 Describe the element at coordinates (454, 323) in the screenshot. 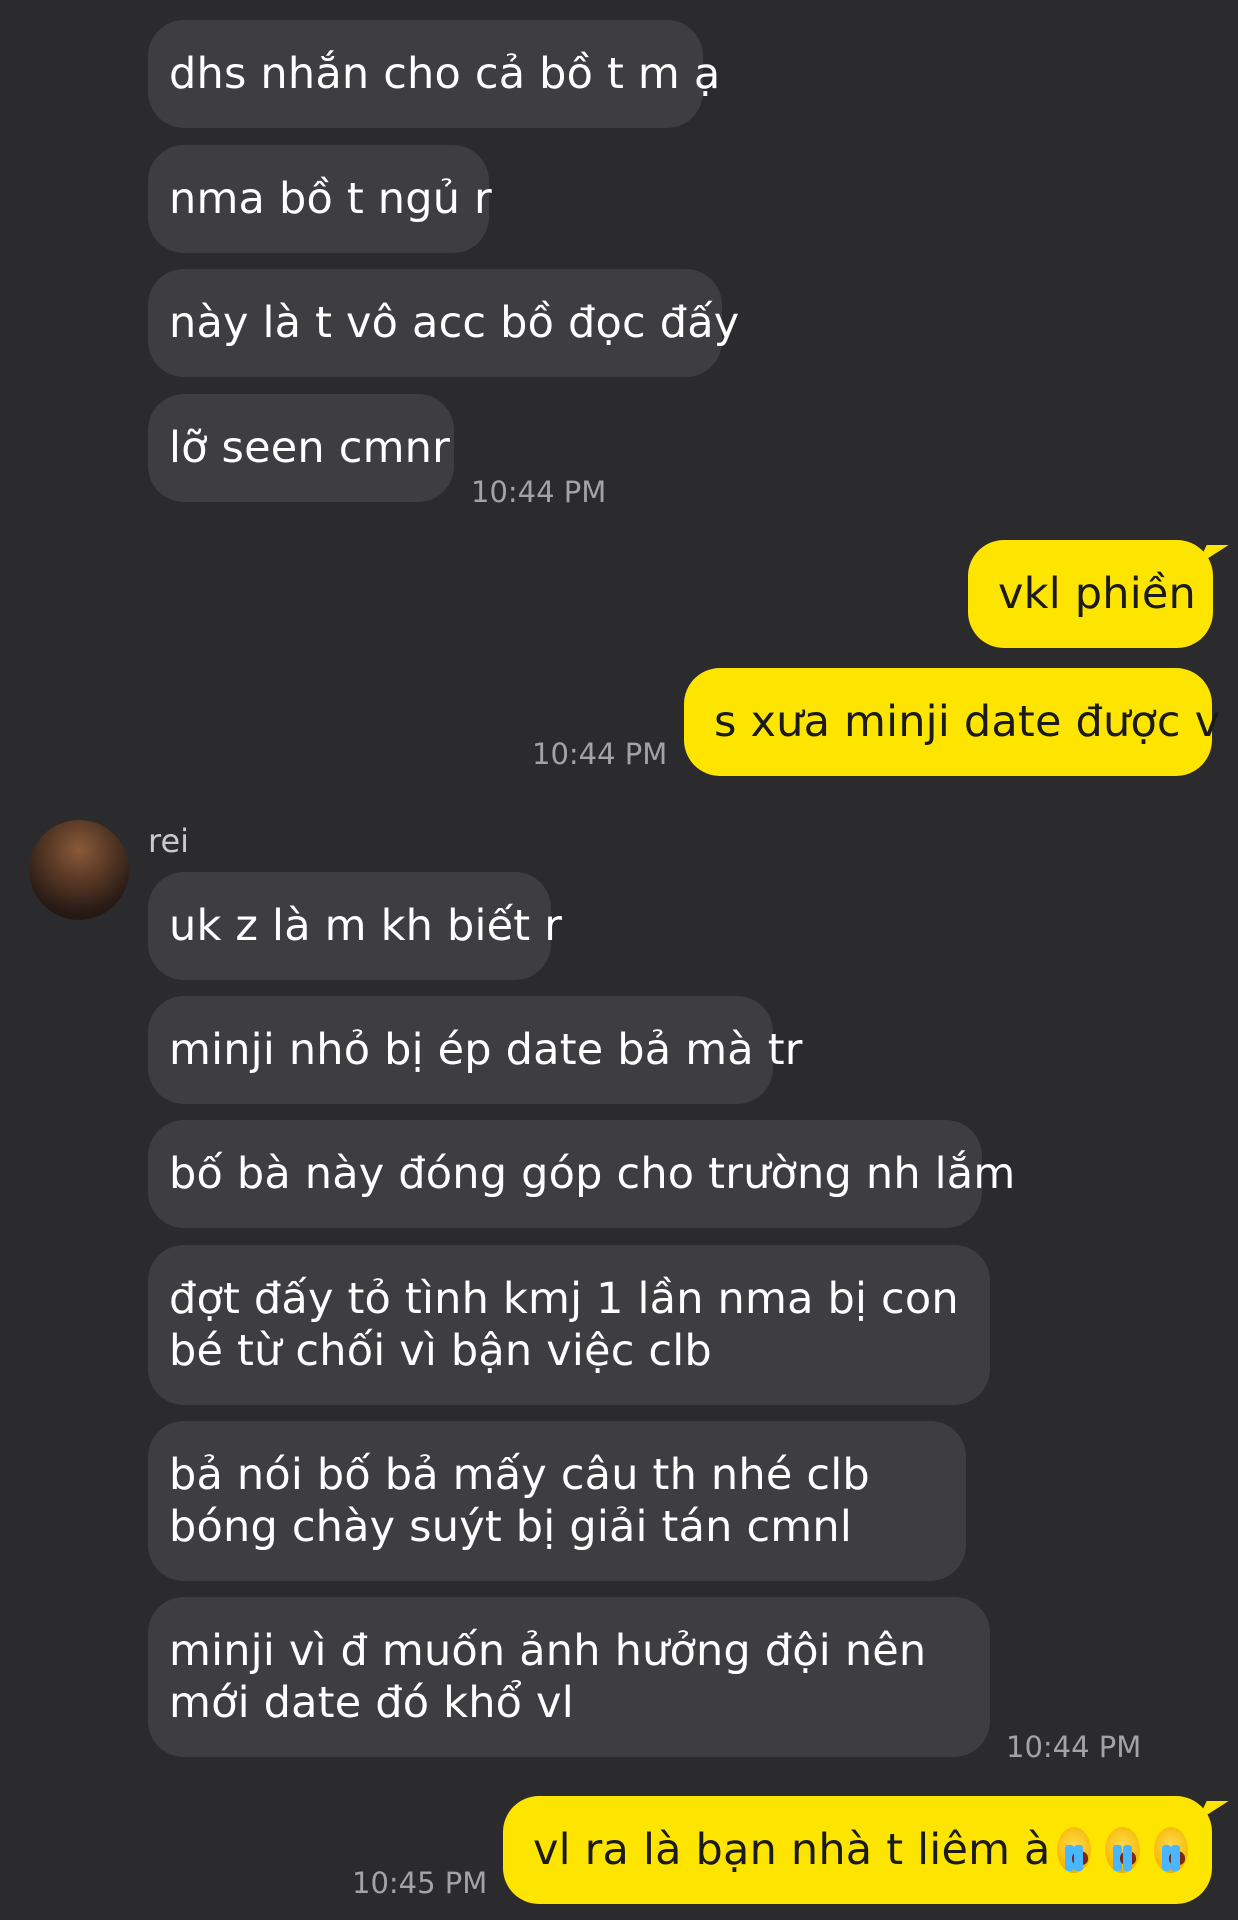

I see `message-text: này là t vô acc bồ đọc đấy` at that location.